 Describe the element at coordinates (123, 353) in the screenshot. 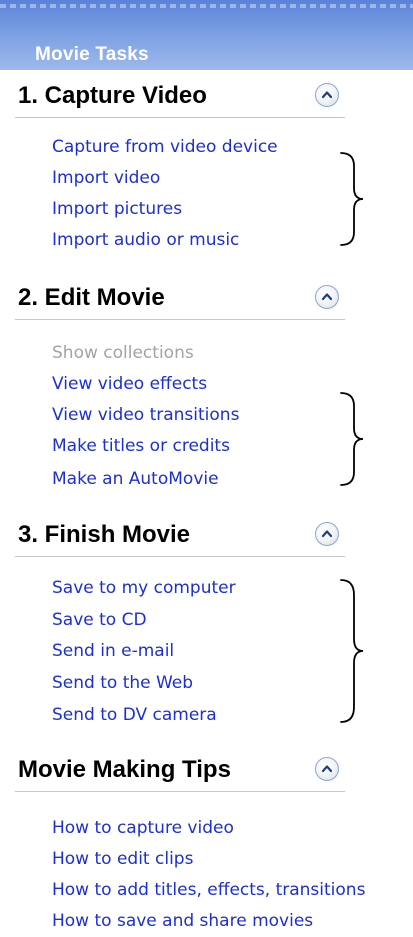

I see `task-show-collections: Show collections` at that location.